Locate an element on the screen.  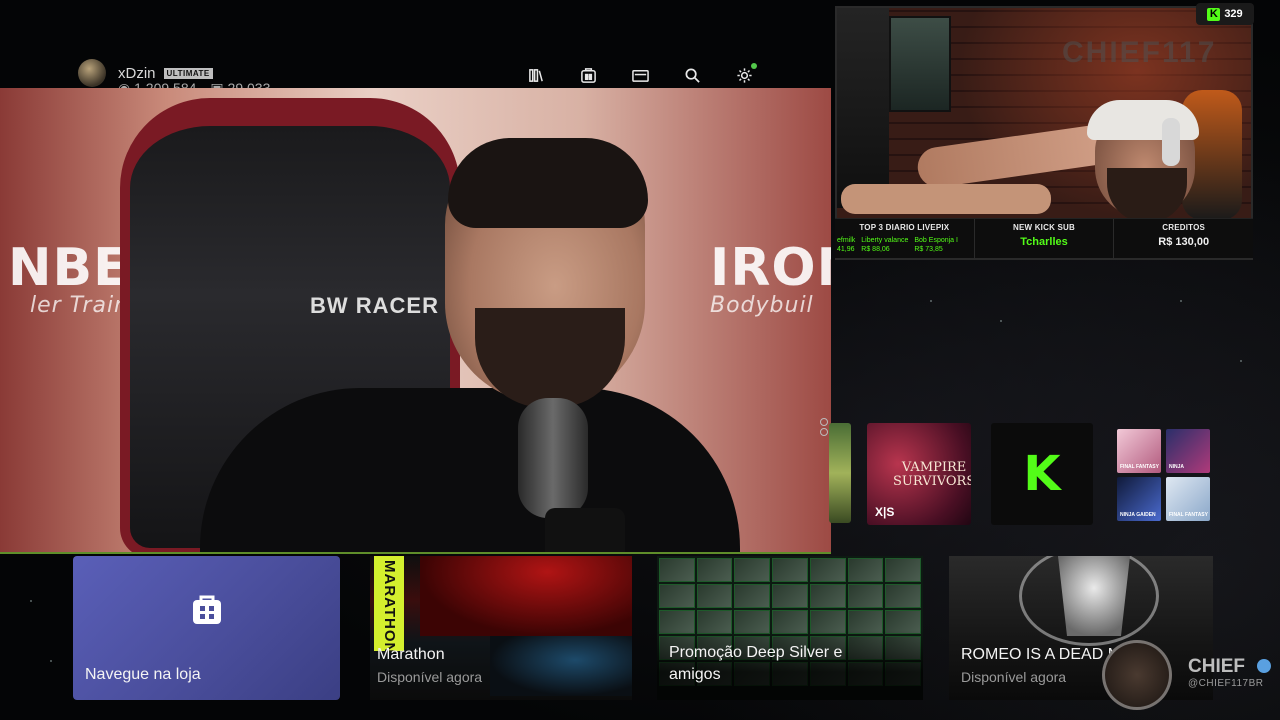
kick-icon: K is located at coordinates (1214, 14).